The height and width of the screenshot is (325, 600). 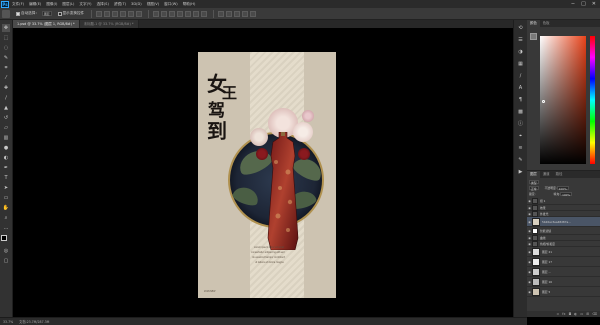 I want to click on opacity-field: 100%, so click(x=562, y=188).